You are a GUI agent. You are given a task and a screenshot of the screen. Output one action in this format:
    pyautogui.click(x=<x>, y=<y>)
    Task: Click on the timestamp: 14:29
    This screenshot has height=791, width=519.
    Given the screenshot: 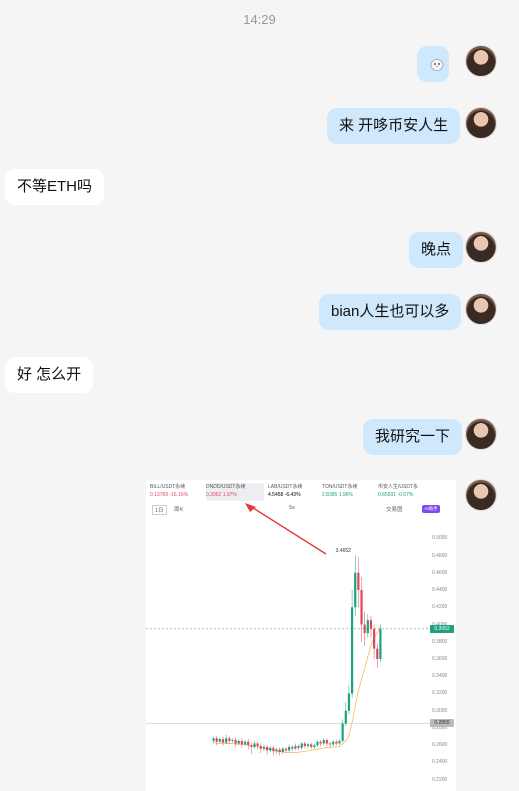 What is the action you would take?
    pyautogui.click(x=259, y=19)
    